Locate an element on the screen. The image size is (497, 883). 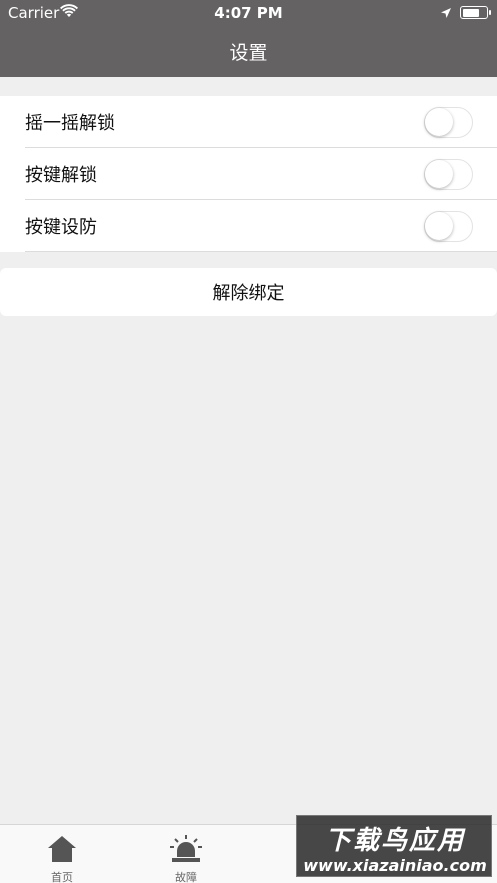
setting-row-key-arm: 按键设防 is located at coordinates (248, 226).